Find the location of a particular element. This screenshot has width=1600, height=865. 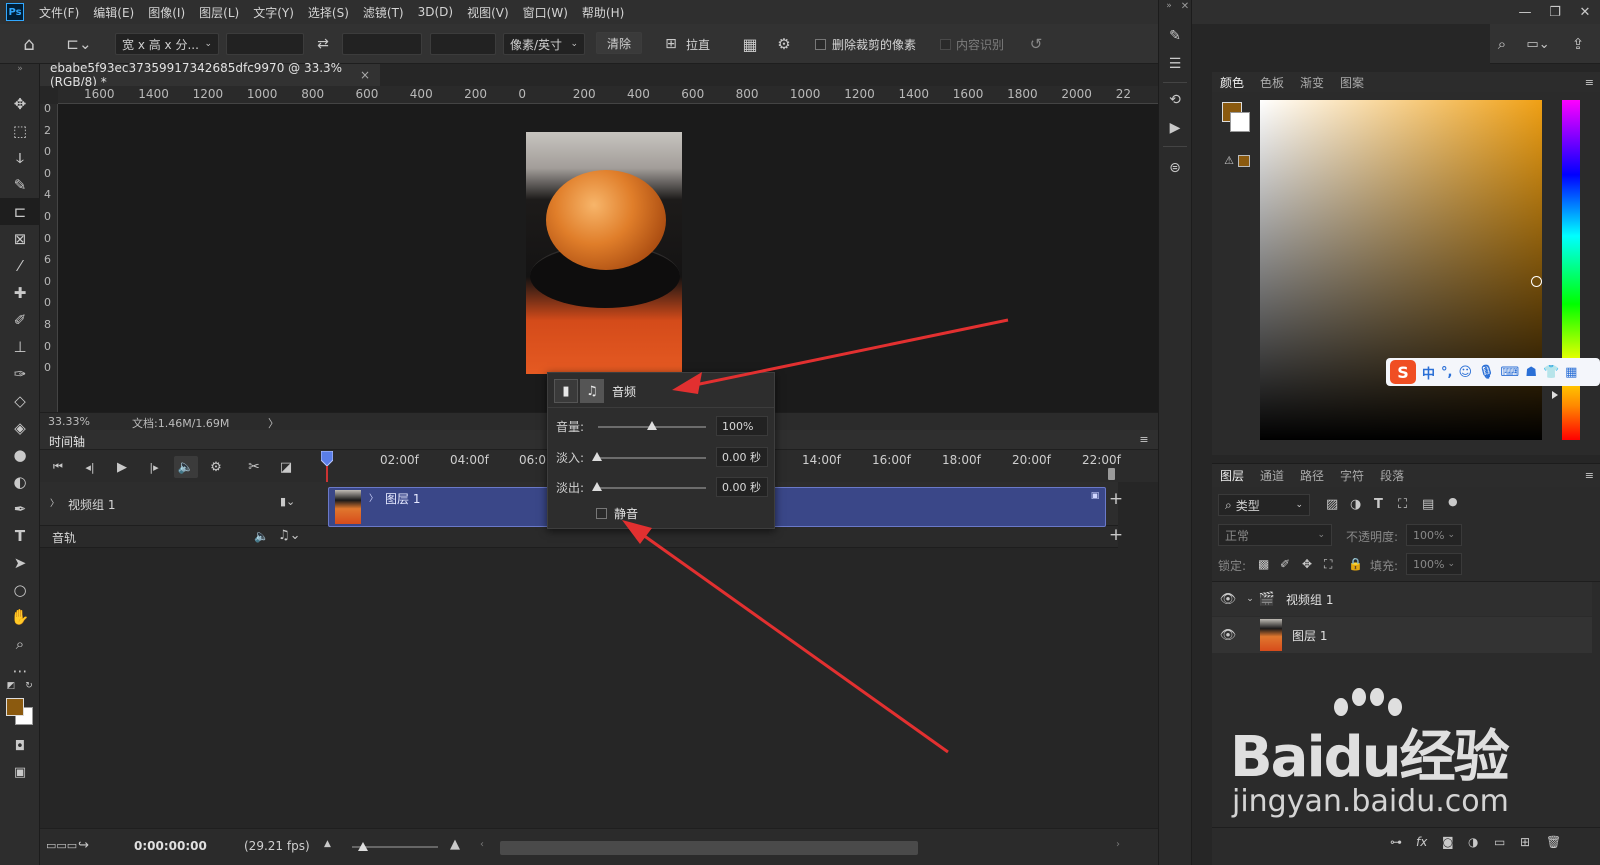

minimize-icon: — is located at coordinates (1525, 12).